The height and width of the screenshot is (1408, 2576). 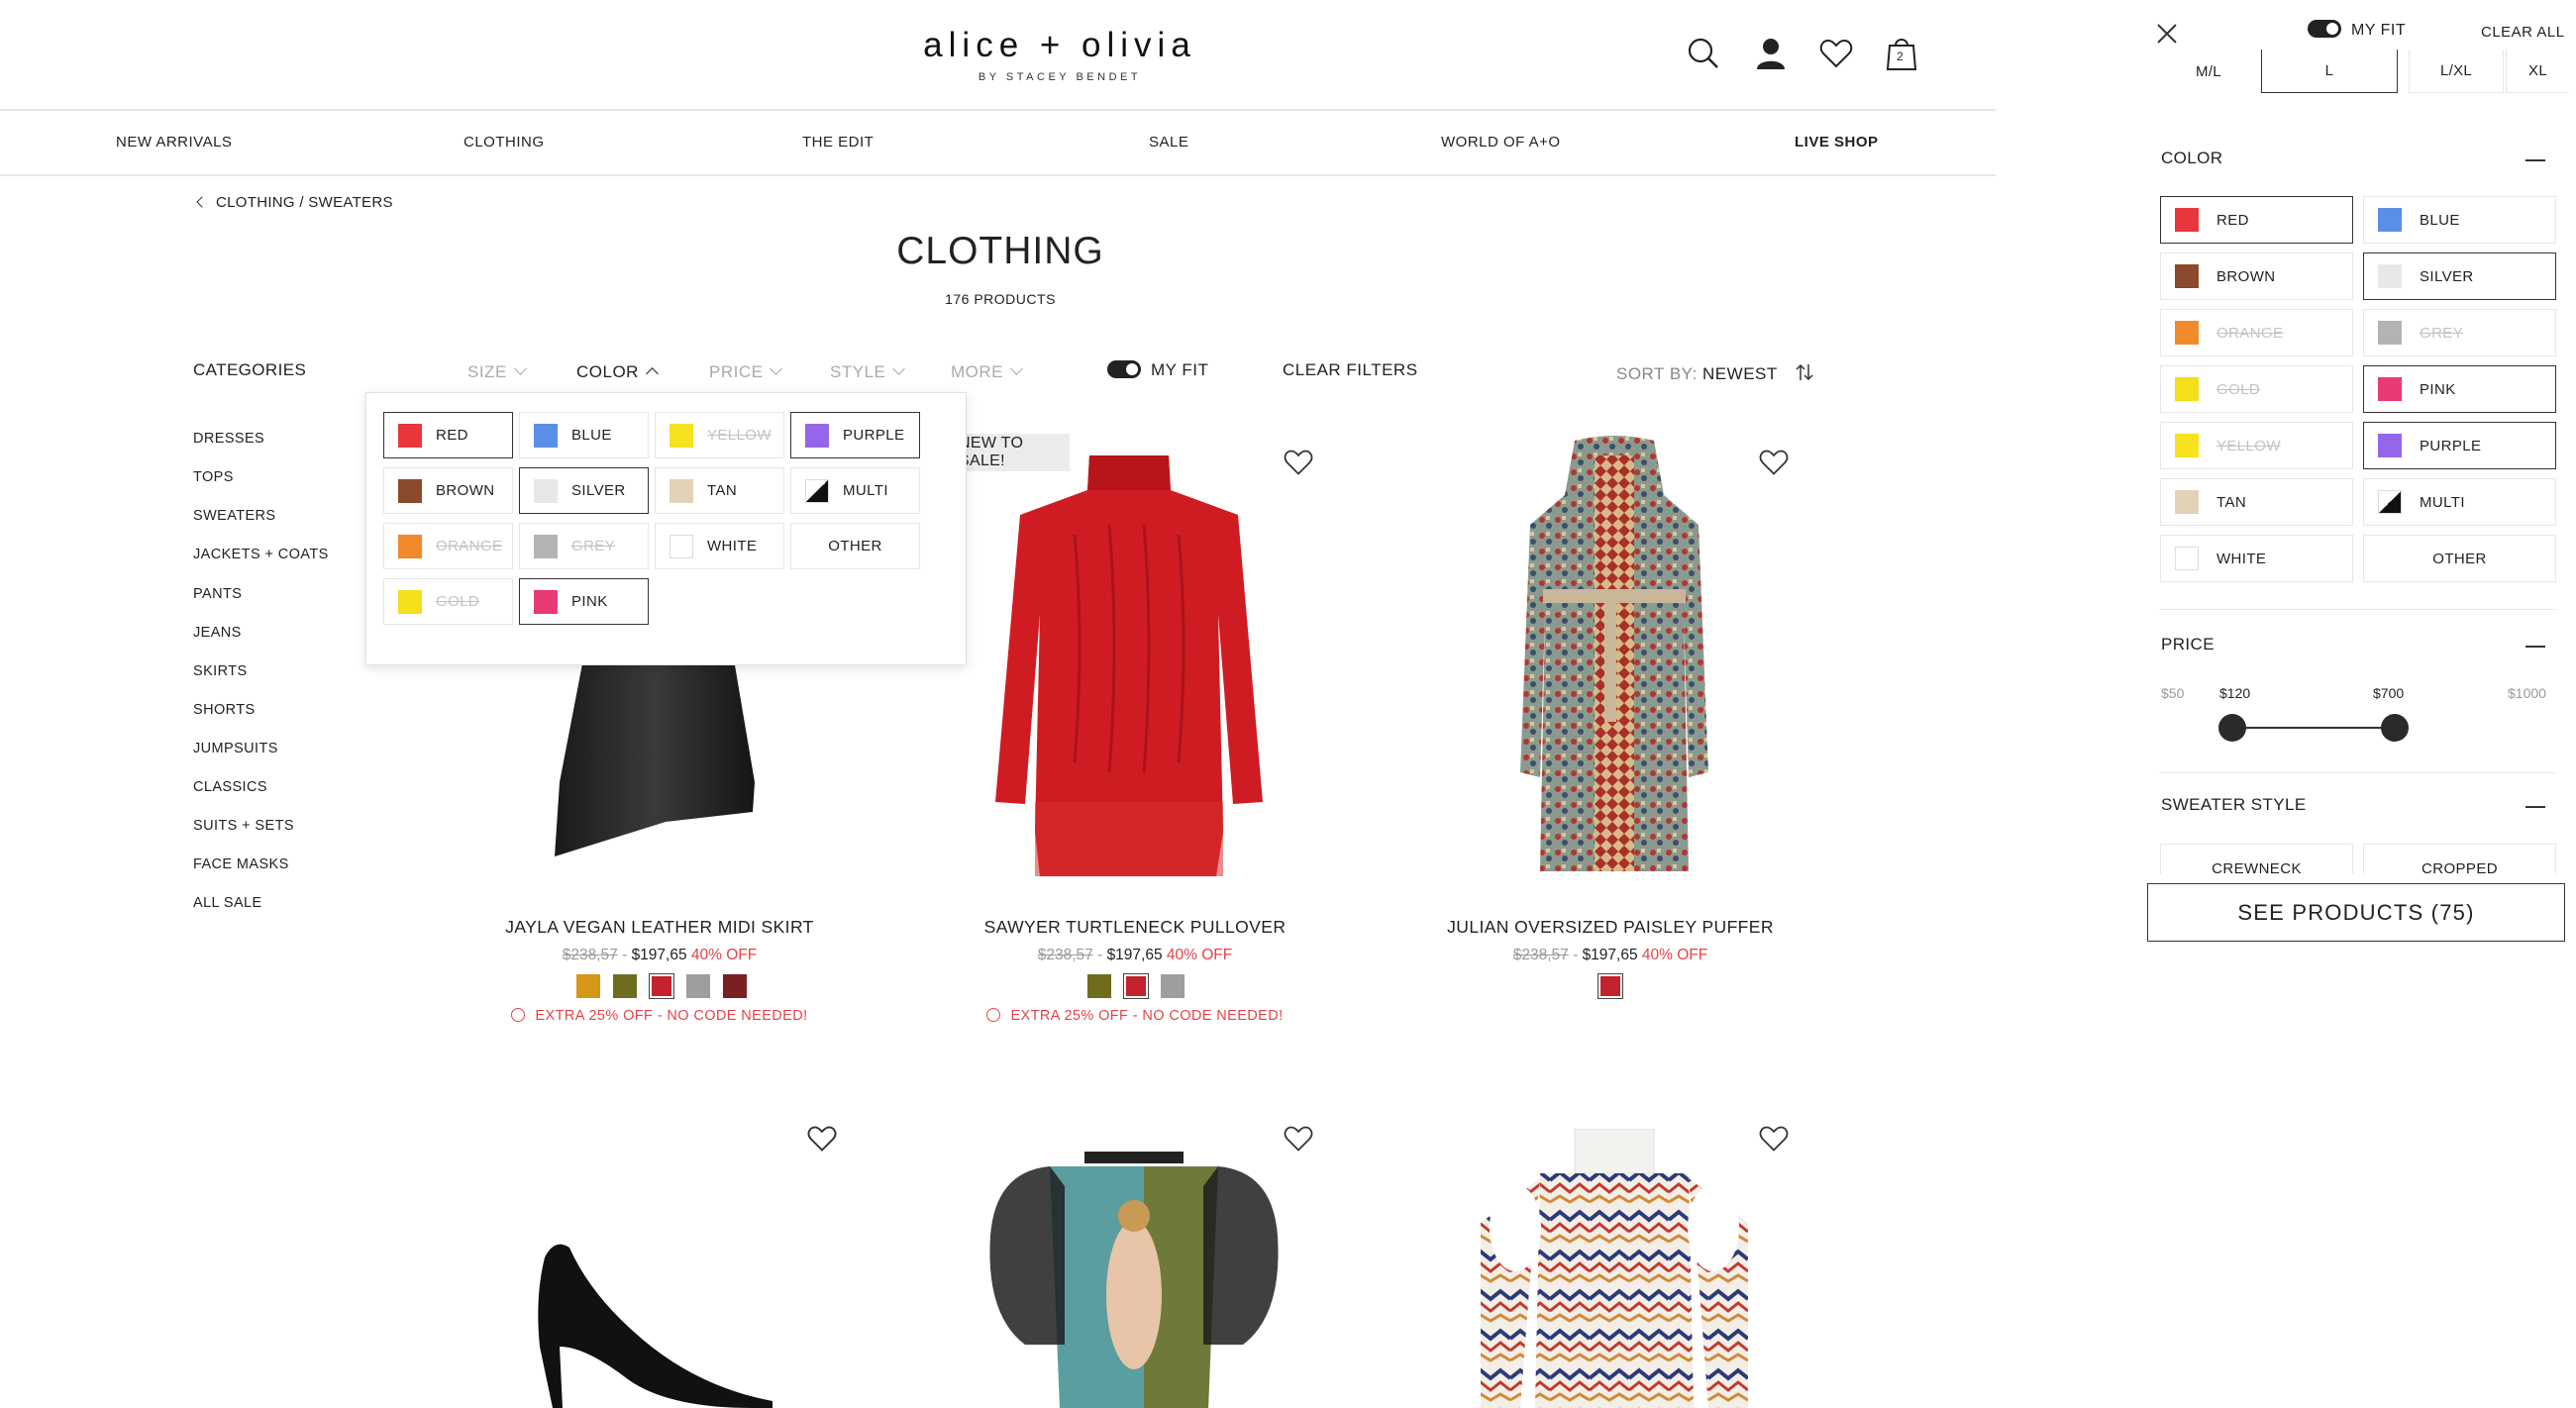 I want to click on nav-world-of-ao: WORLD OF A+O, so click(x=1501, y=142).